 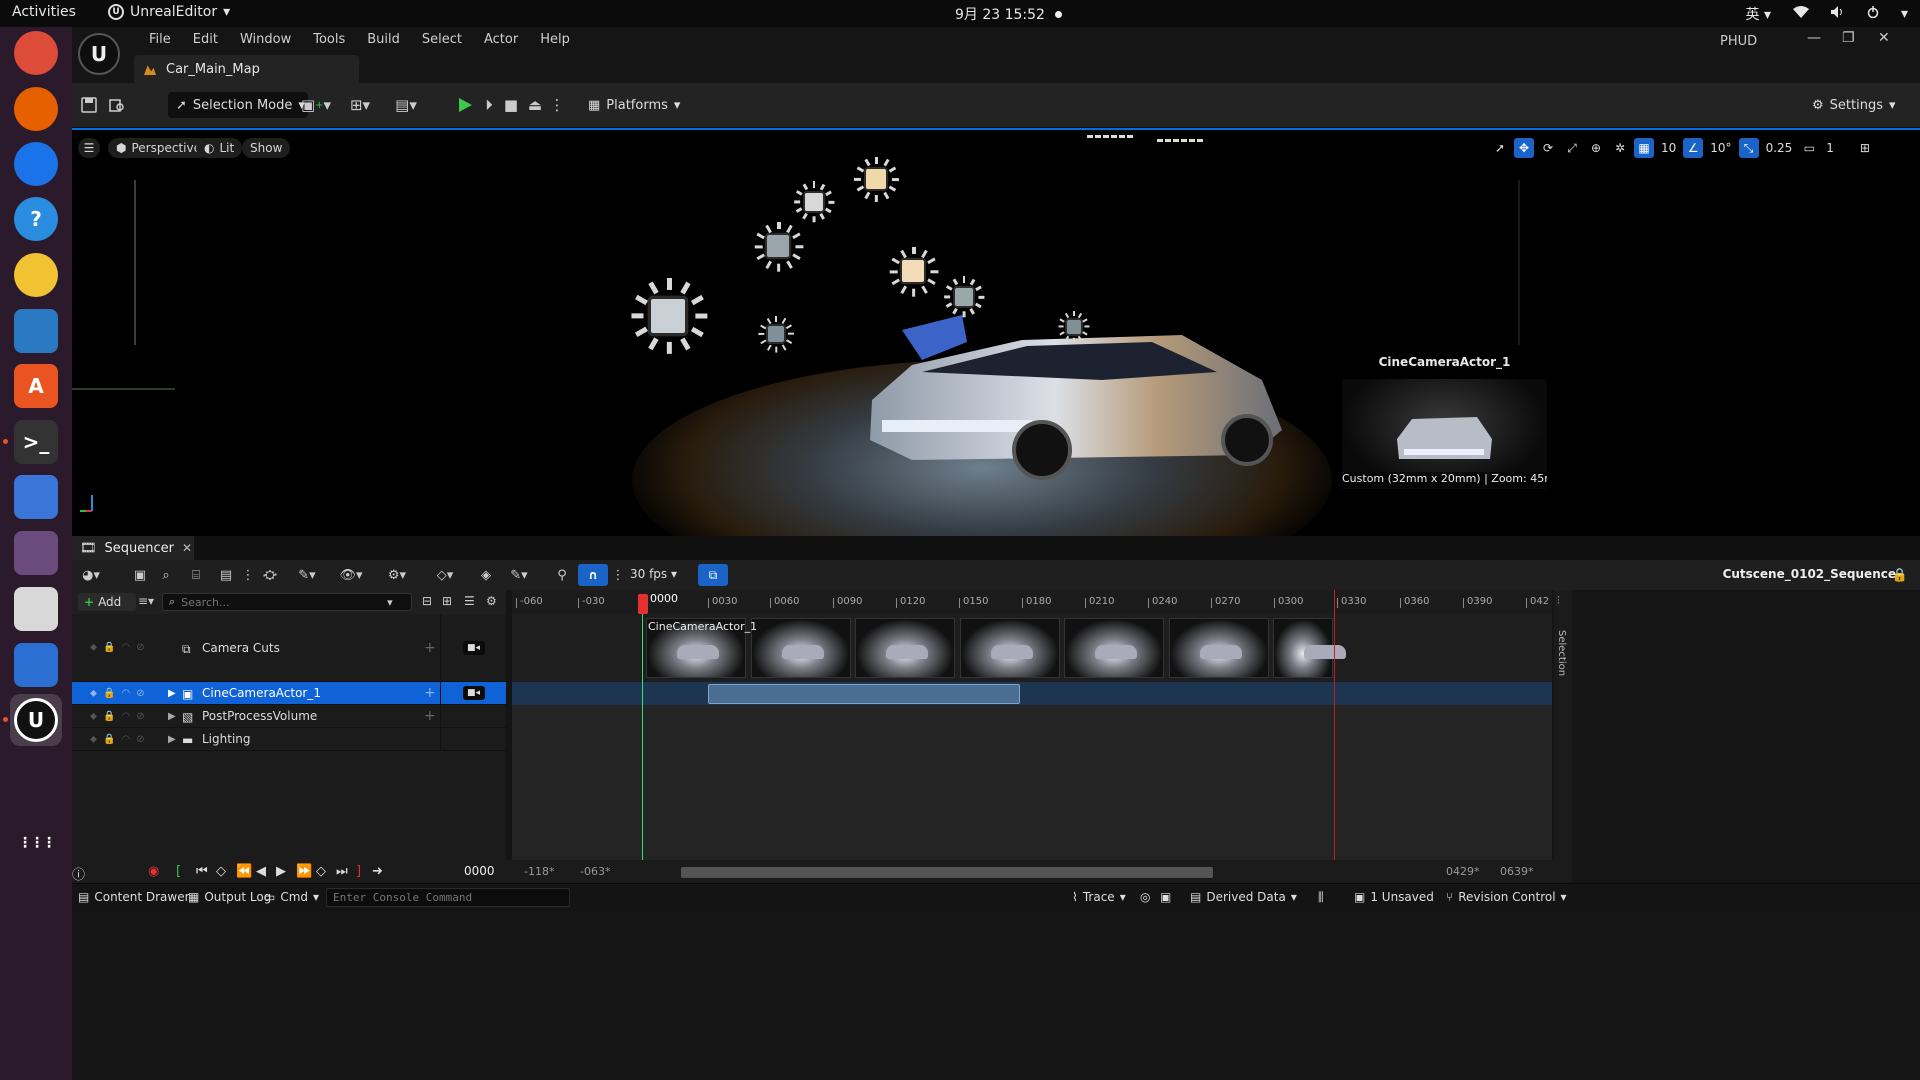 I want to click on record-icon: ◉, so click(x=153, y=871).